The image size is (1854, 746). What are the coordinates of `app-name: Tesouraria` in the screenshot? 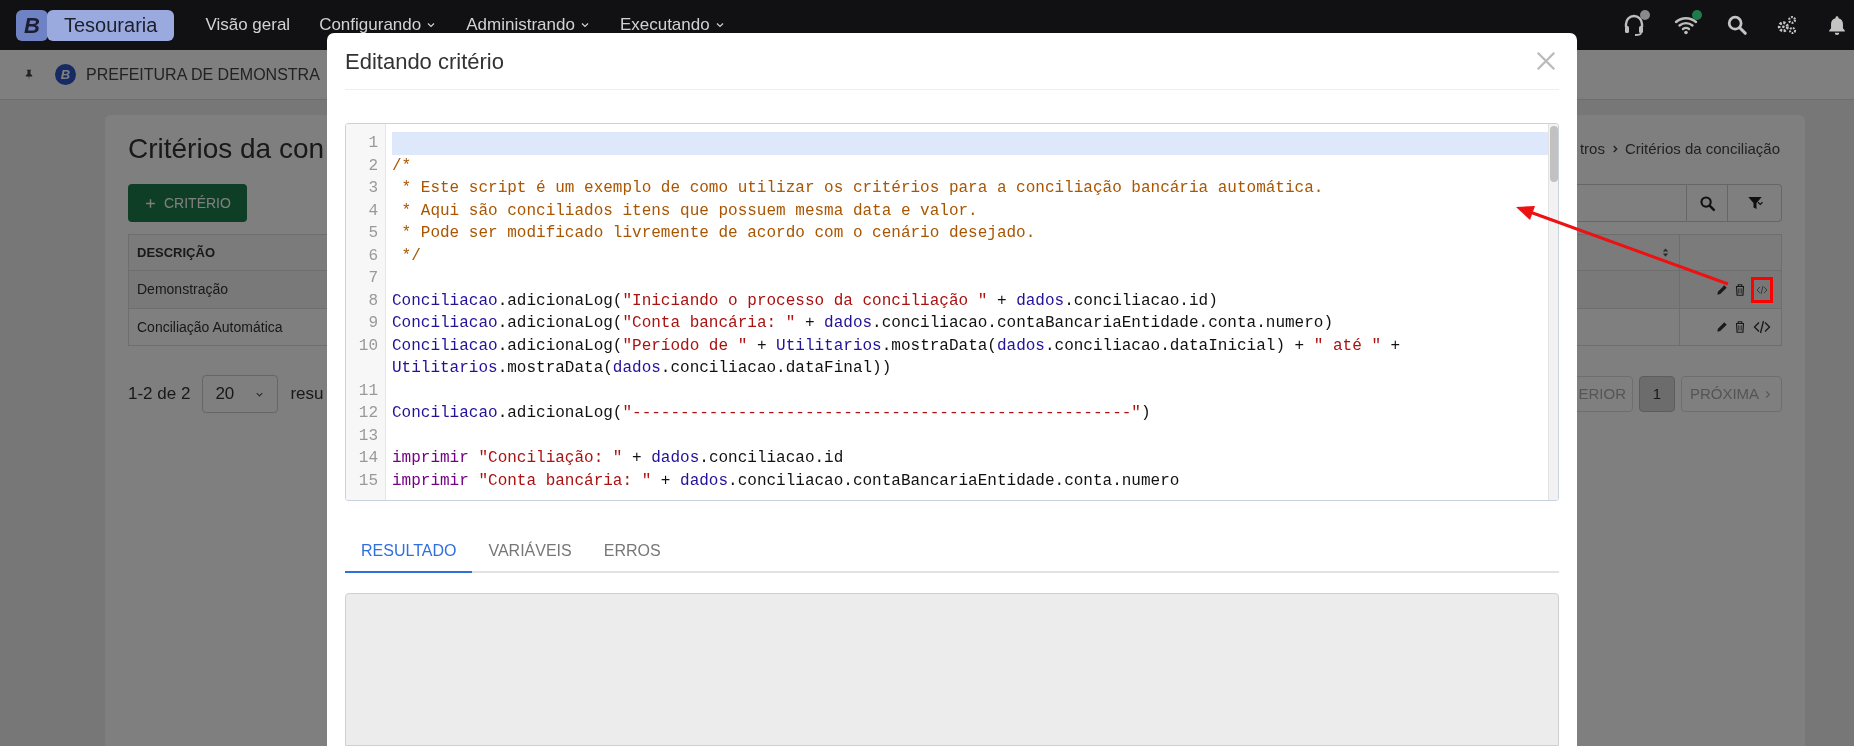 It's located at (111, 25).